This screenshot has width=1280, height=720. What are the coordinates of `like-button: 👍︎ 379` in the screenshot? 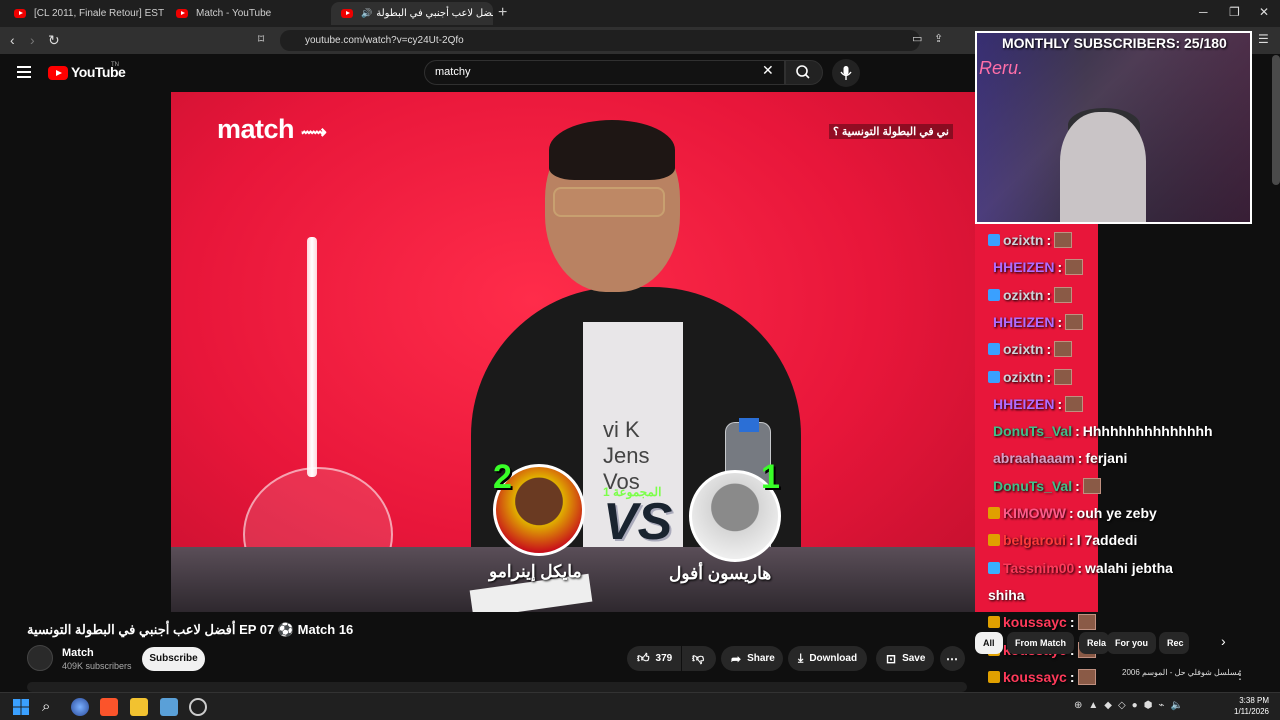 It's located at (654, 658).